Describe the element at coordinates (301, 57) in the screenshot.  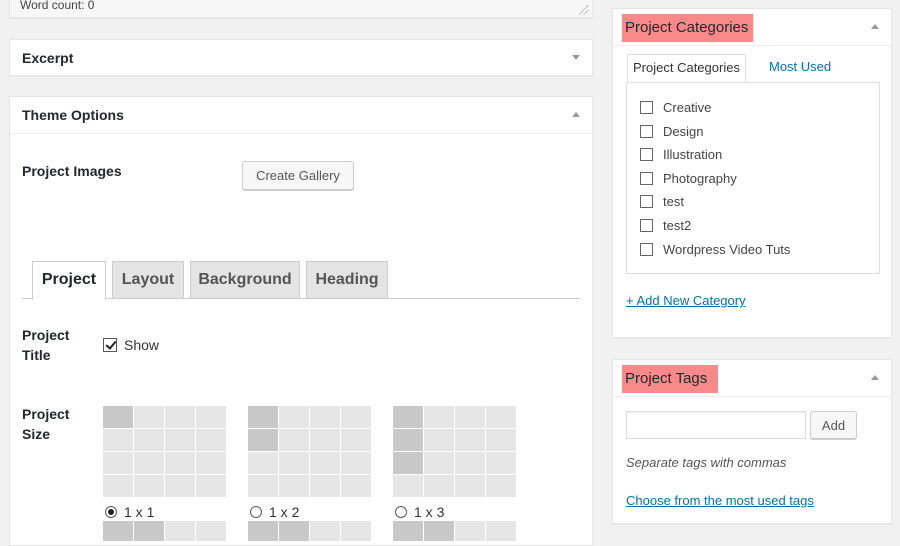
I see `excerpt-metabox: Excerpt` at that location.